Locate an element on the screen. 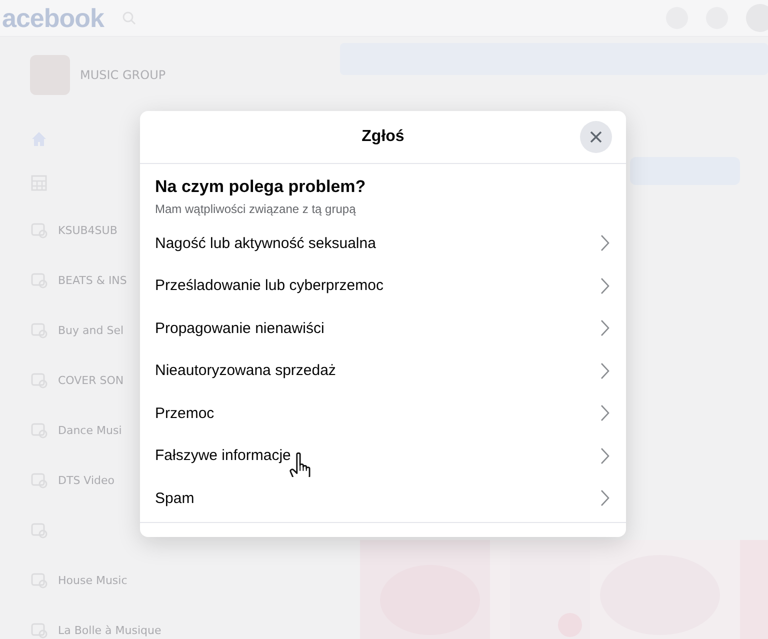  sidebar-item: BEATS & INS is located at coordinates (92, 280).